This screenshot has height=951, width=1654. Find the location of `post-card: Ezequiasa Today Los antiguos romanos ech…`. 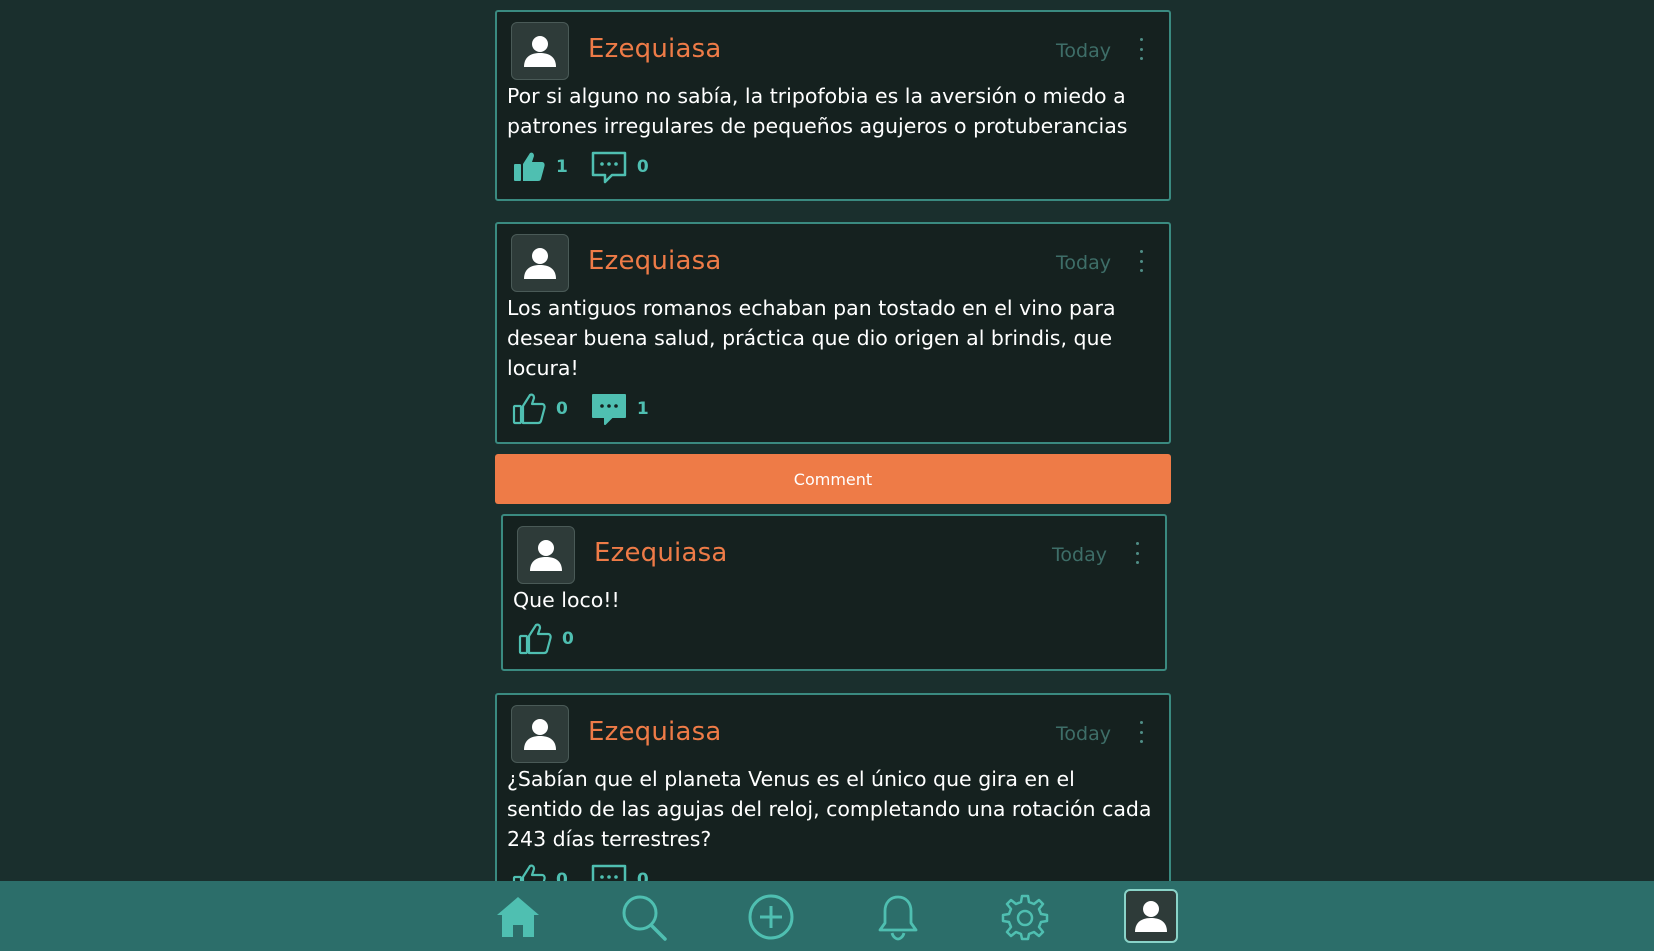

post-card: Ezequiasa Today Los antiguos romanos ech… is located at coordinates (833, 333).